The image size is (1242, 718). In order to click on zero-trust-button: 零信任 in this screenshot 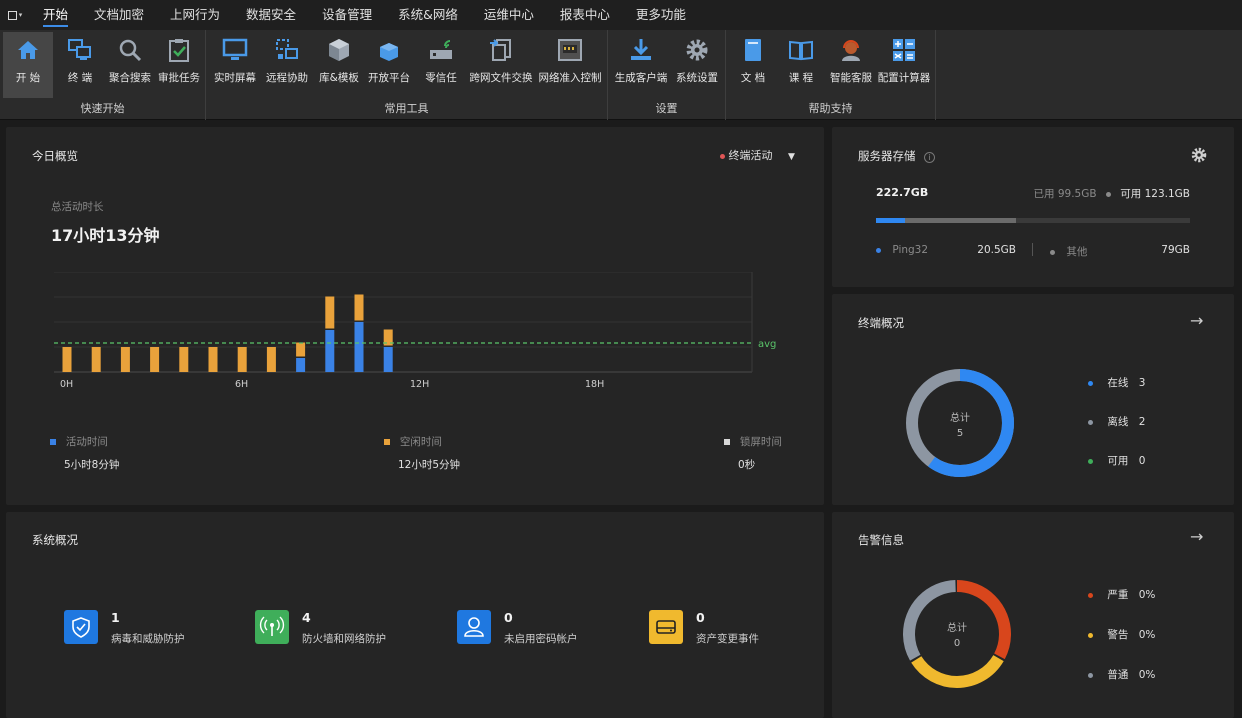, I will do `click(441, 65)`.